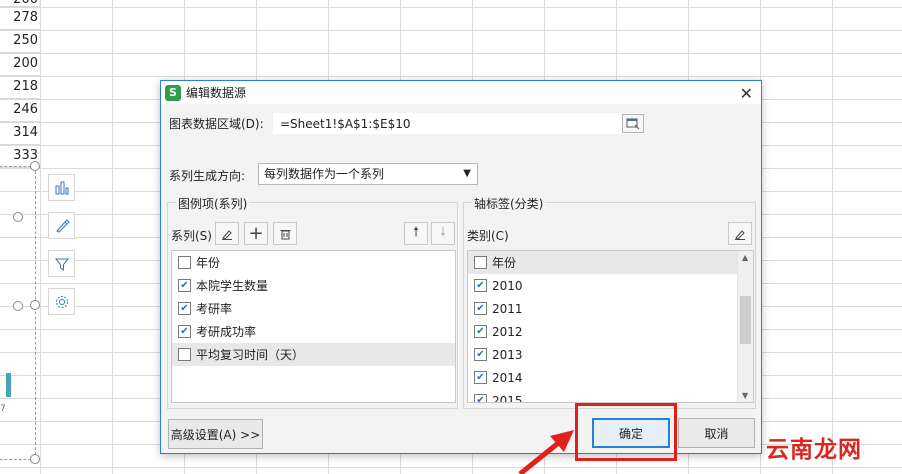  I want to click on chart-tick-label: 7, so click(3, 409).